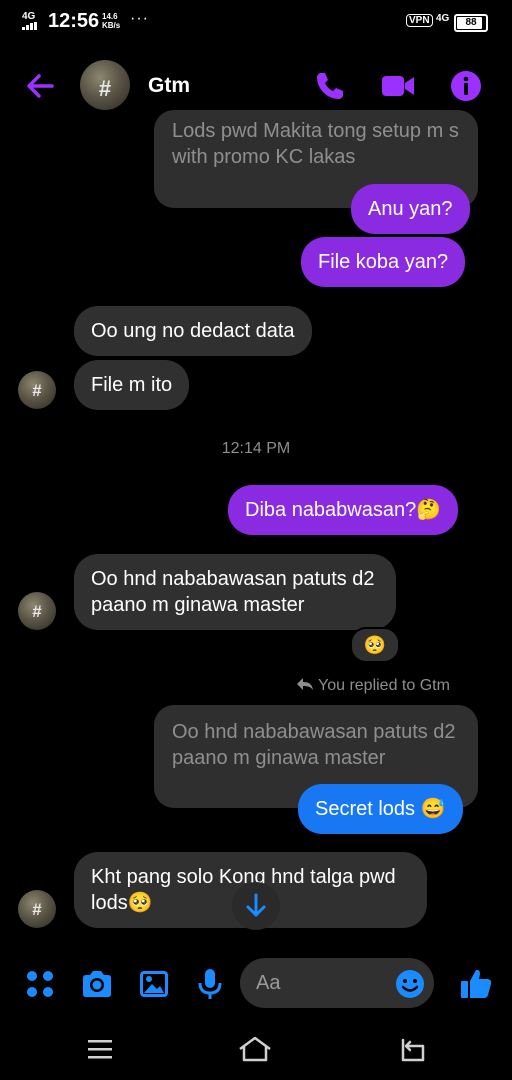 Image resolution: width=512 pixels, height=1080 pixels. Describe the element at coordinates (384, 685) in the screenshot. I see `replied-text: You replied to Gtm` at that location.